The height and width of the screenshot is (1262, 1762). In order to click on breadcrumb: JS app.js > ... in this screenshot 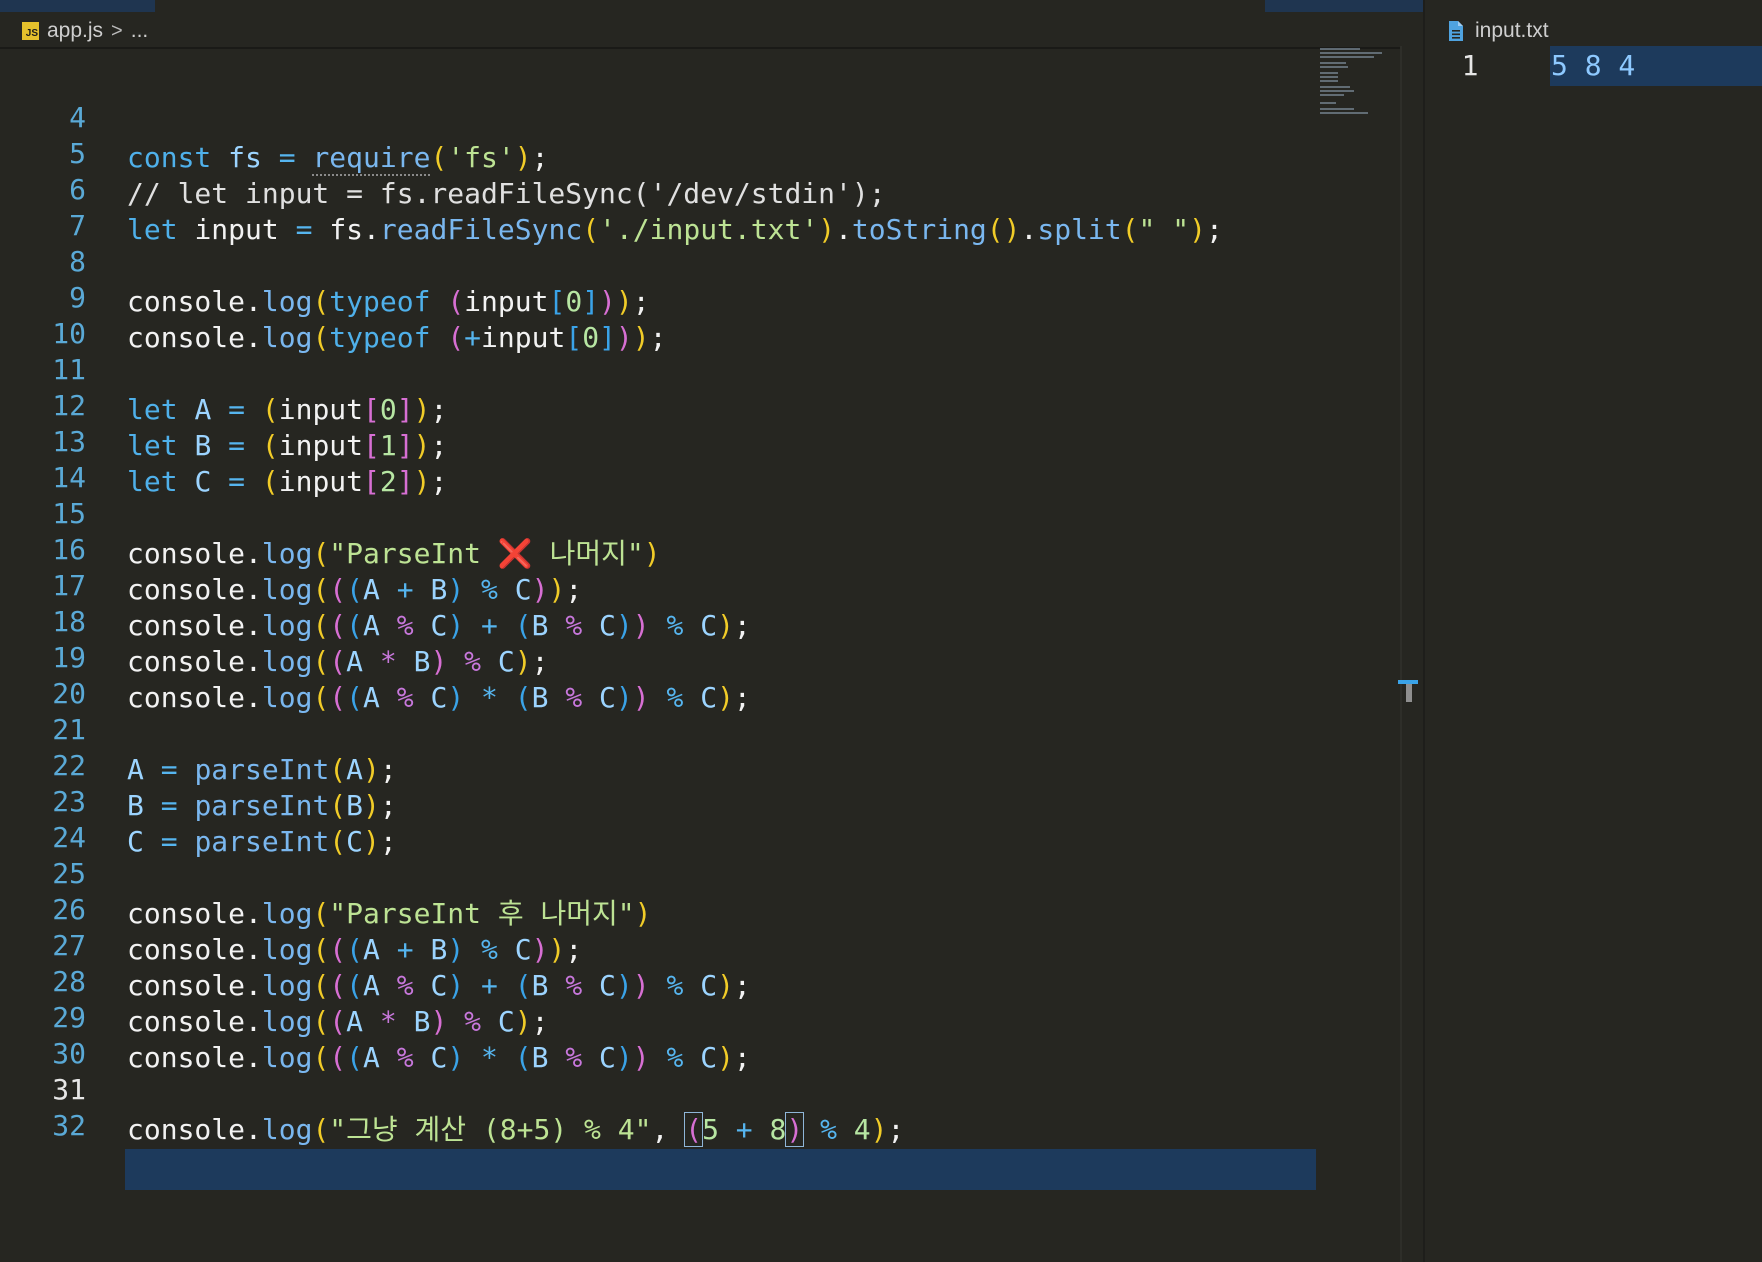, I will do `click(85, 31)`.